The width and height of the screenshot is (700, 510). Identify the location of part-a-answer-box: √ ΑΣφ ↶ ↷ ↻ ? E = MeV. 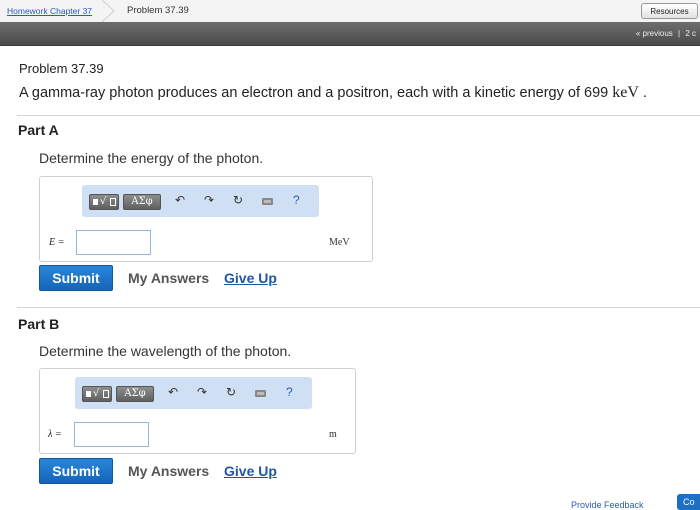
(206, 219).